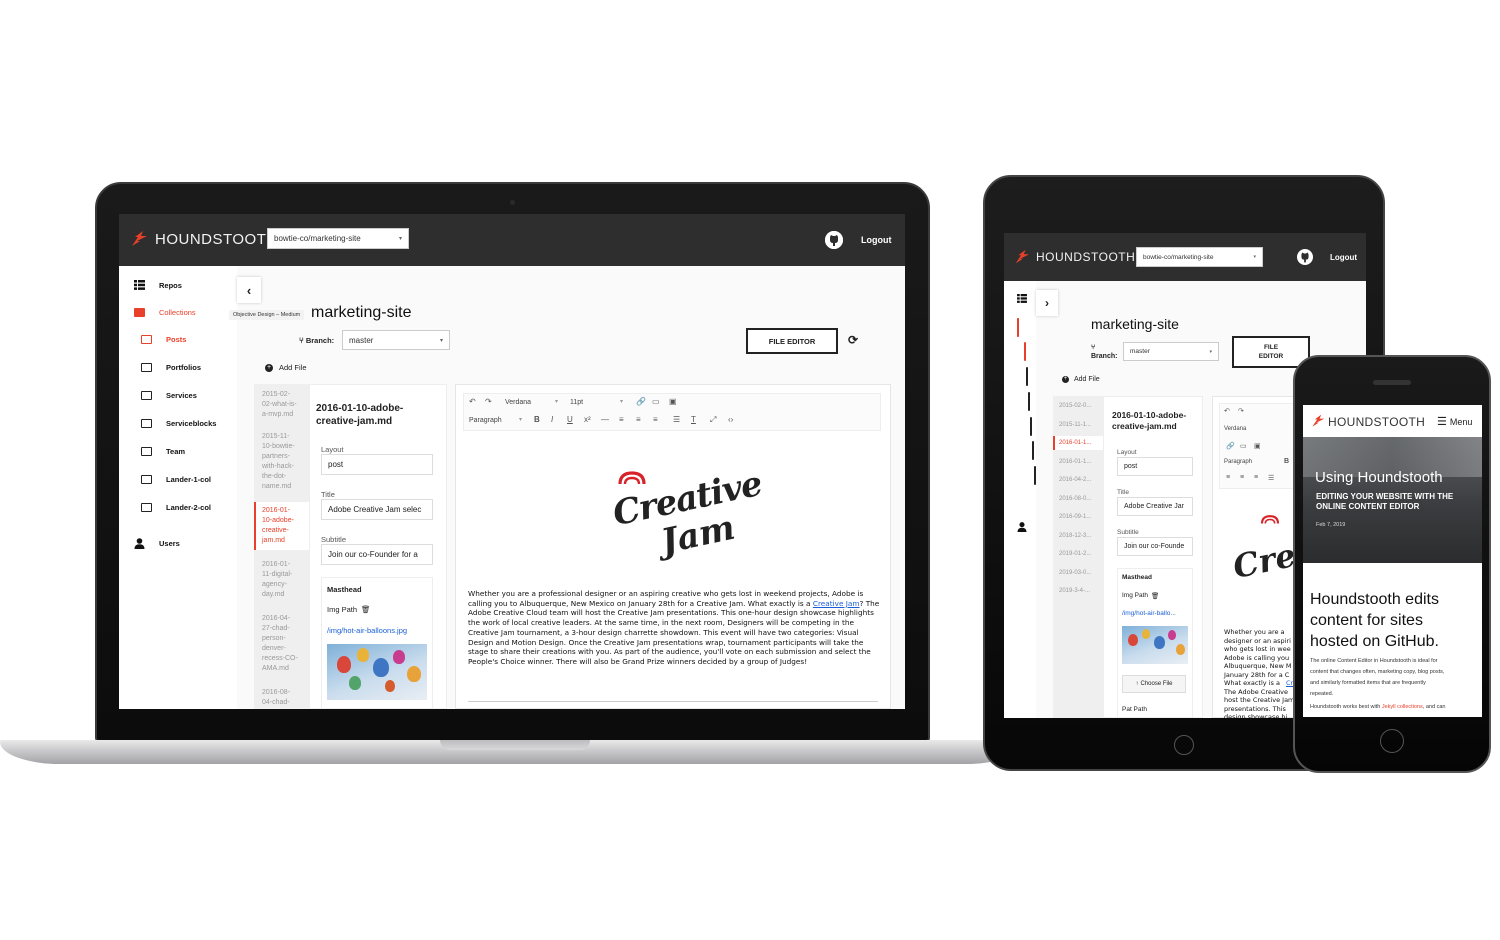 The width and height of the screenshot is (1500, 940). I want to click on hero-title: Using Houndstooth, so click(1379, 477).